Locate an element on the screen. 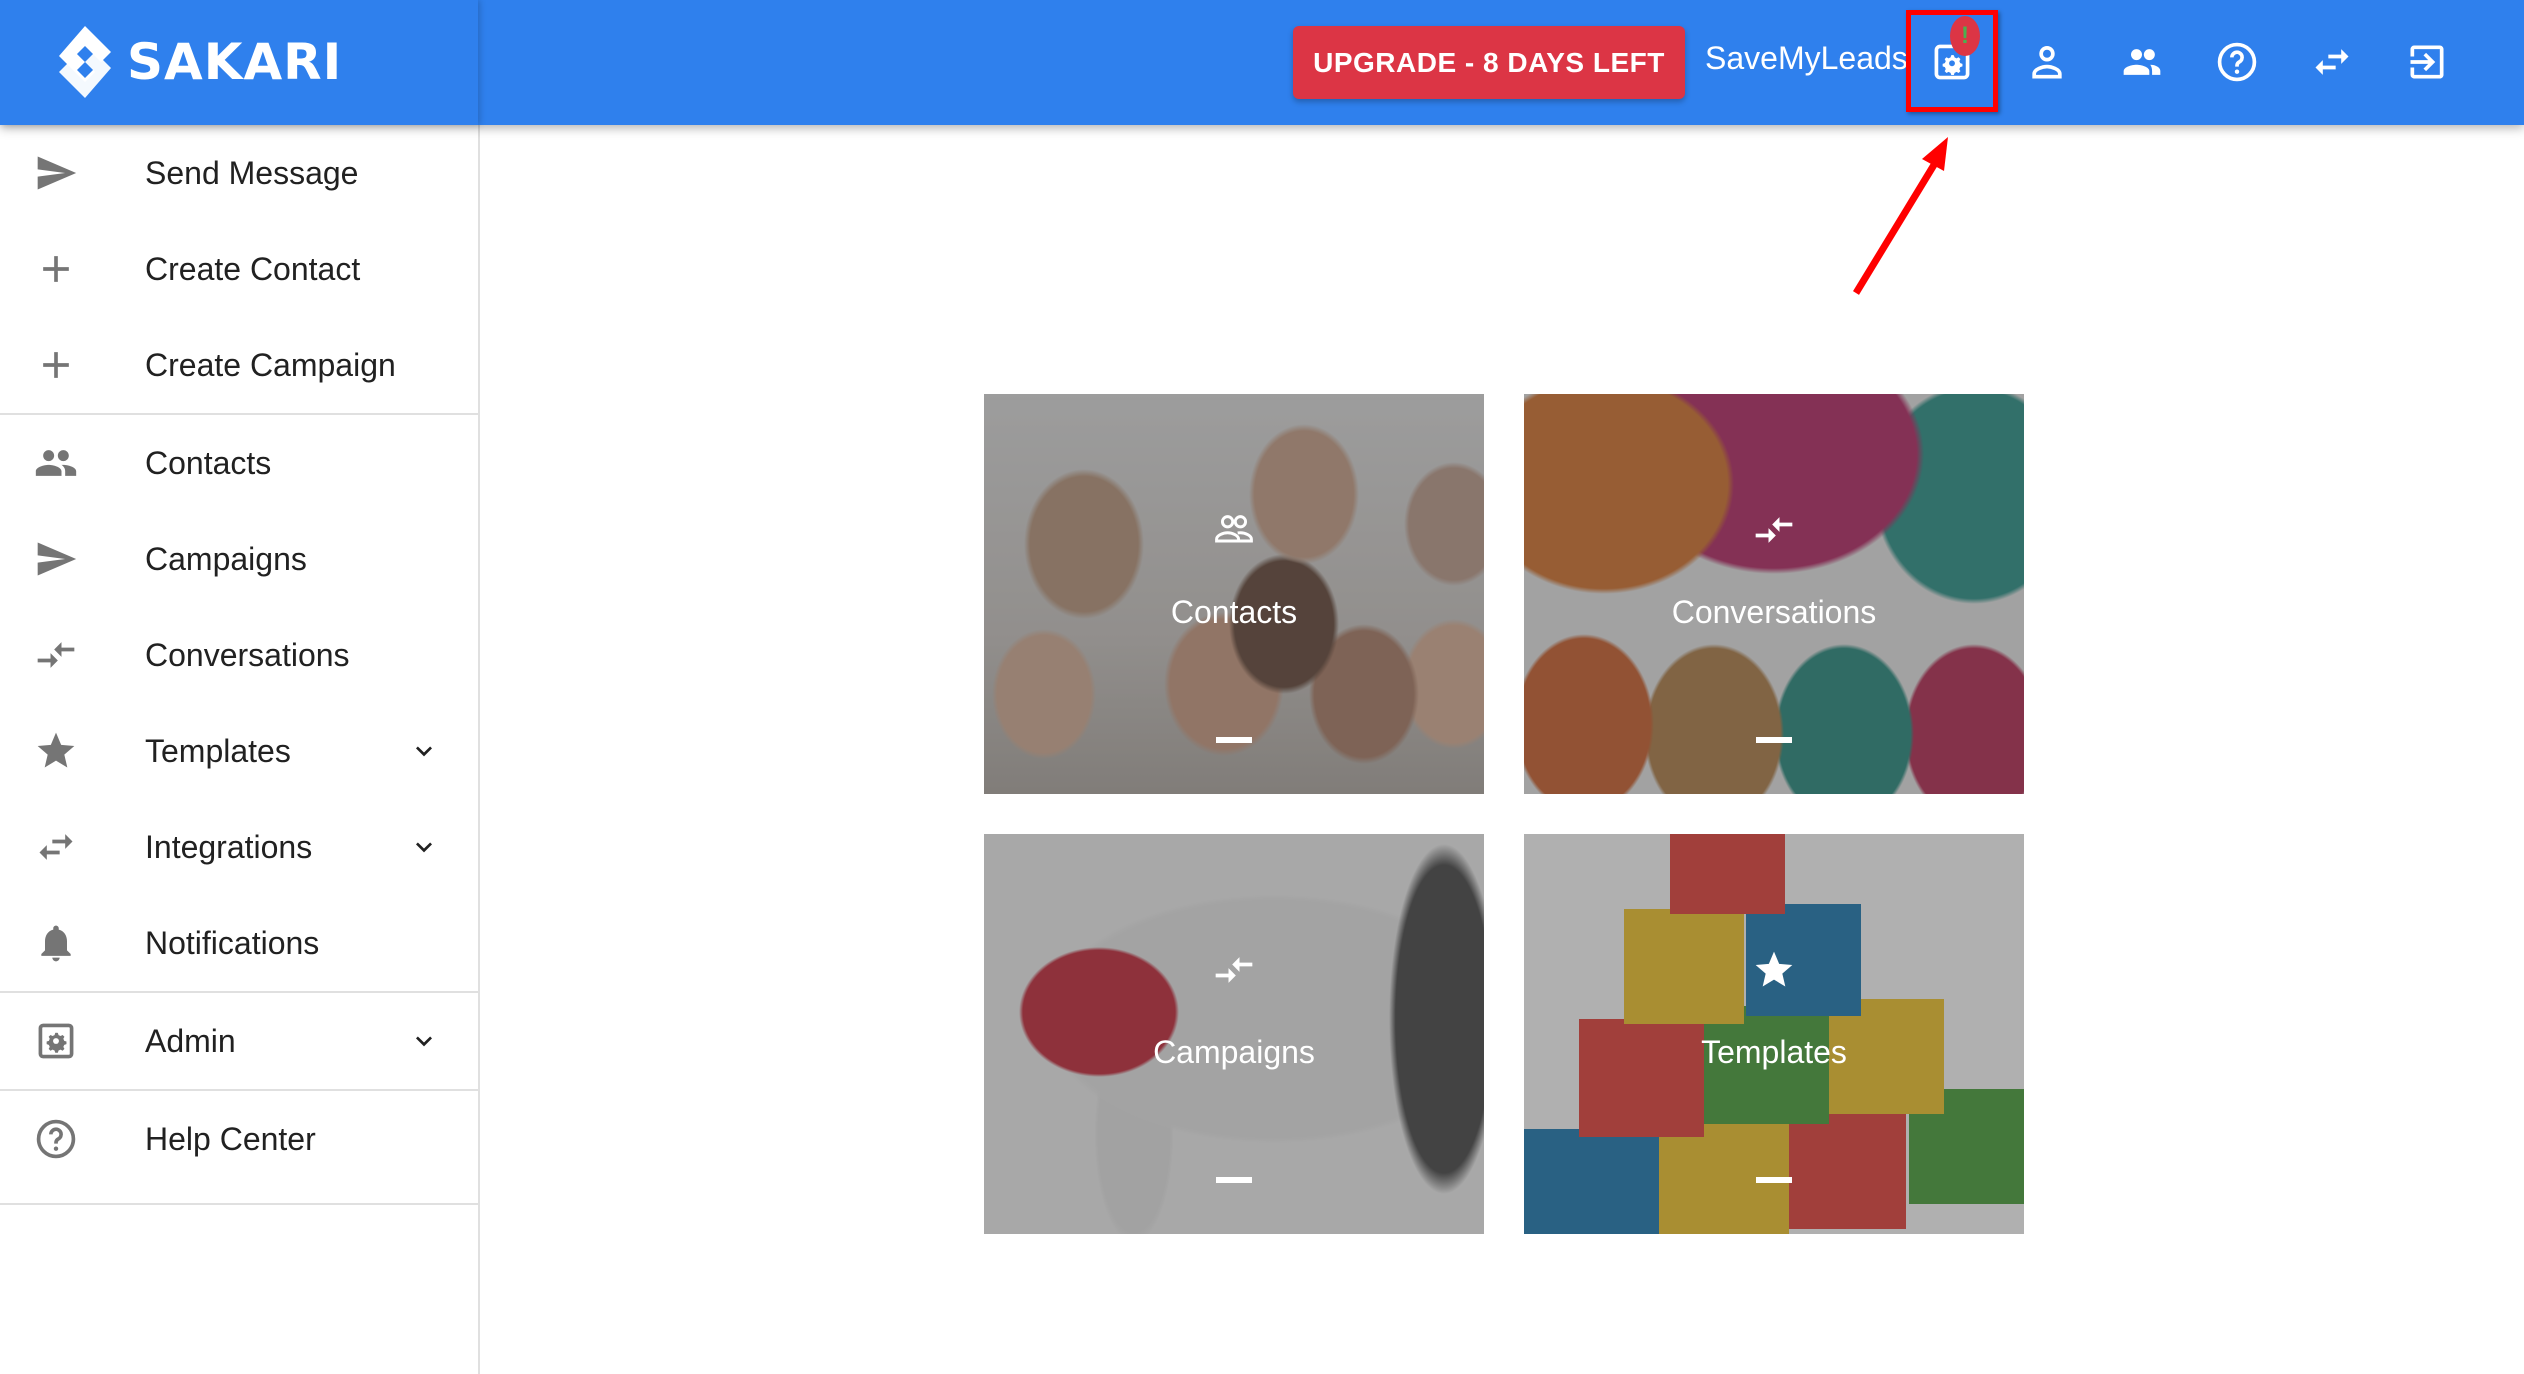  profile-icon is located at coordinates (2047, 62).